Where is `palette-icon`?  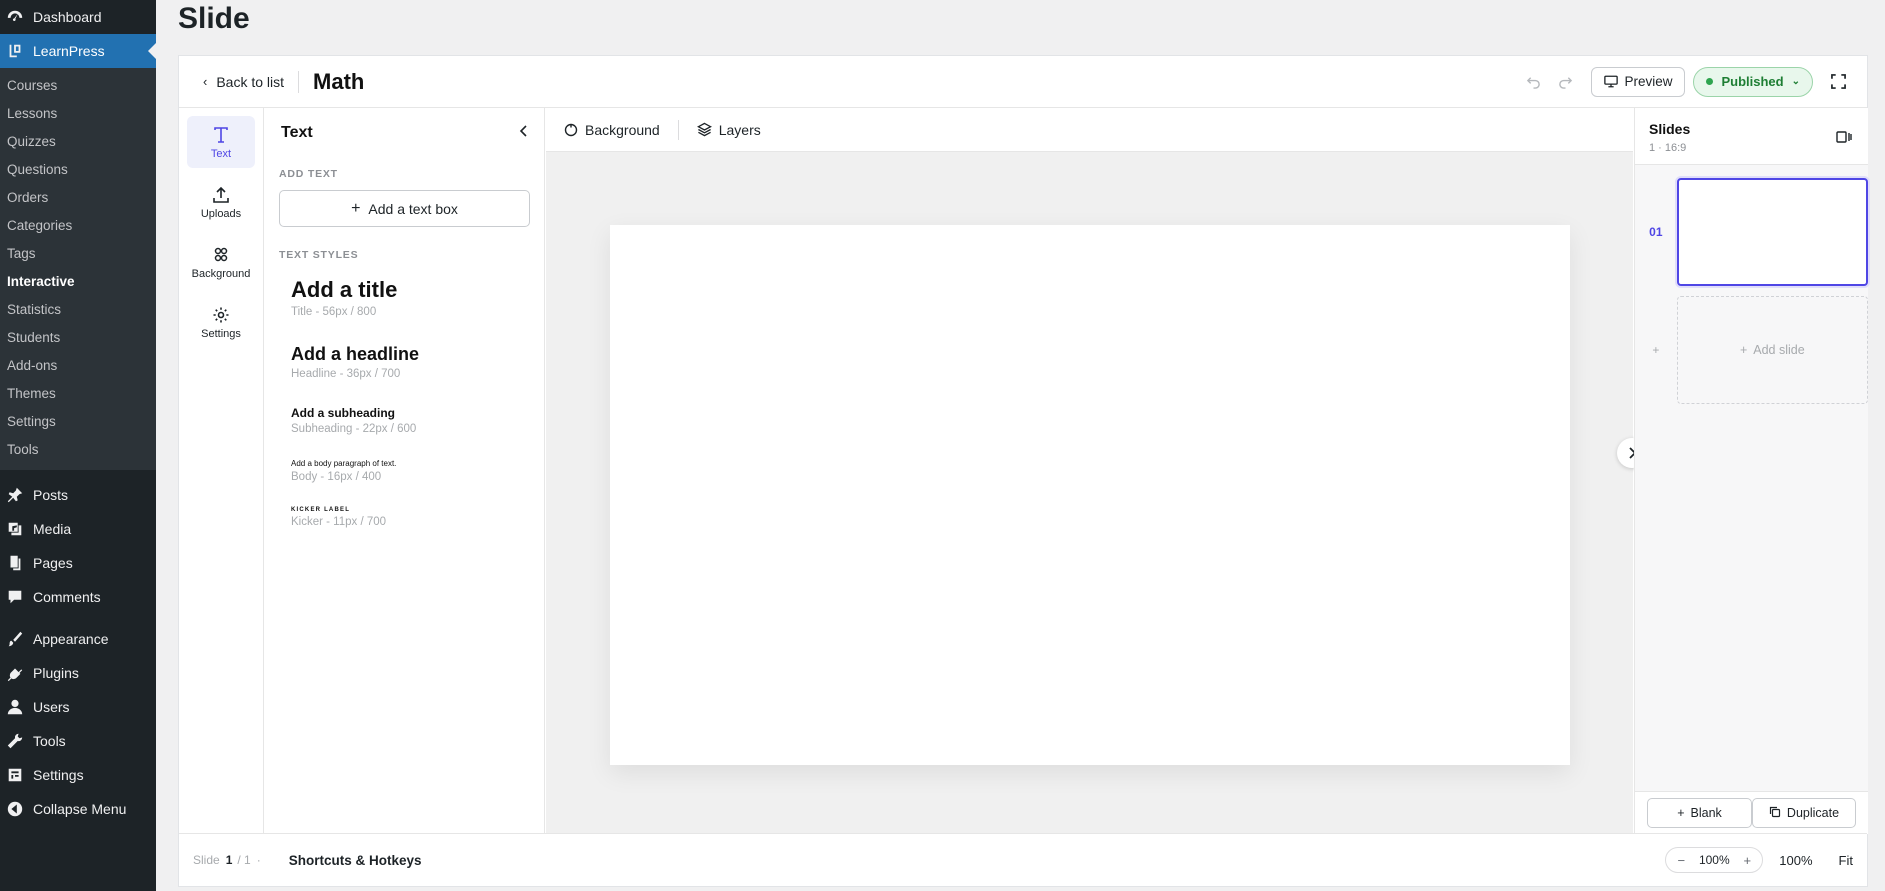 palette-icon is located at coordinates (221, 255).